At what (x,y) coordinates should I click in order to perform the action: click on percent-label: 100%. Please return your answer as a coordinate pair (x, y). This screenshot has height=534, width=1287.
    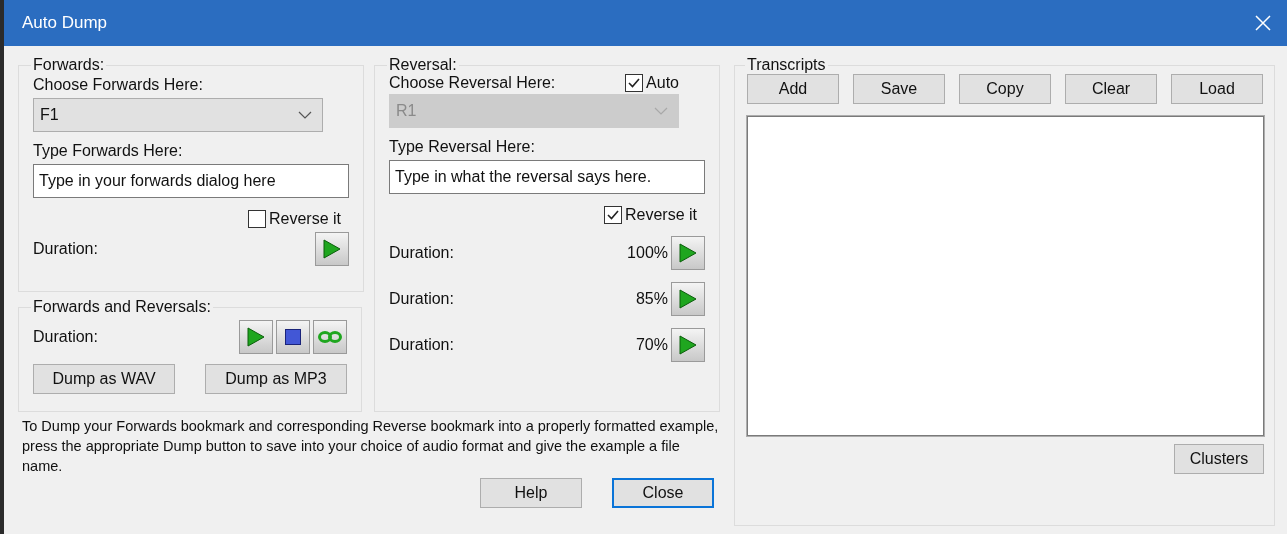
    Looking at the image, I should click on (647, 253).